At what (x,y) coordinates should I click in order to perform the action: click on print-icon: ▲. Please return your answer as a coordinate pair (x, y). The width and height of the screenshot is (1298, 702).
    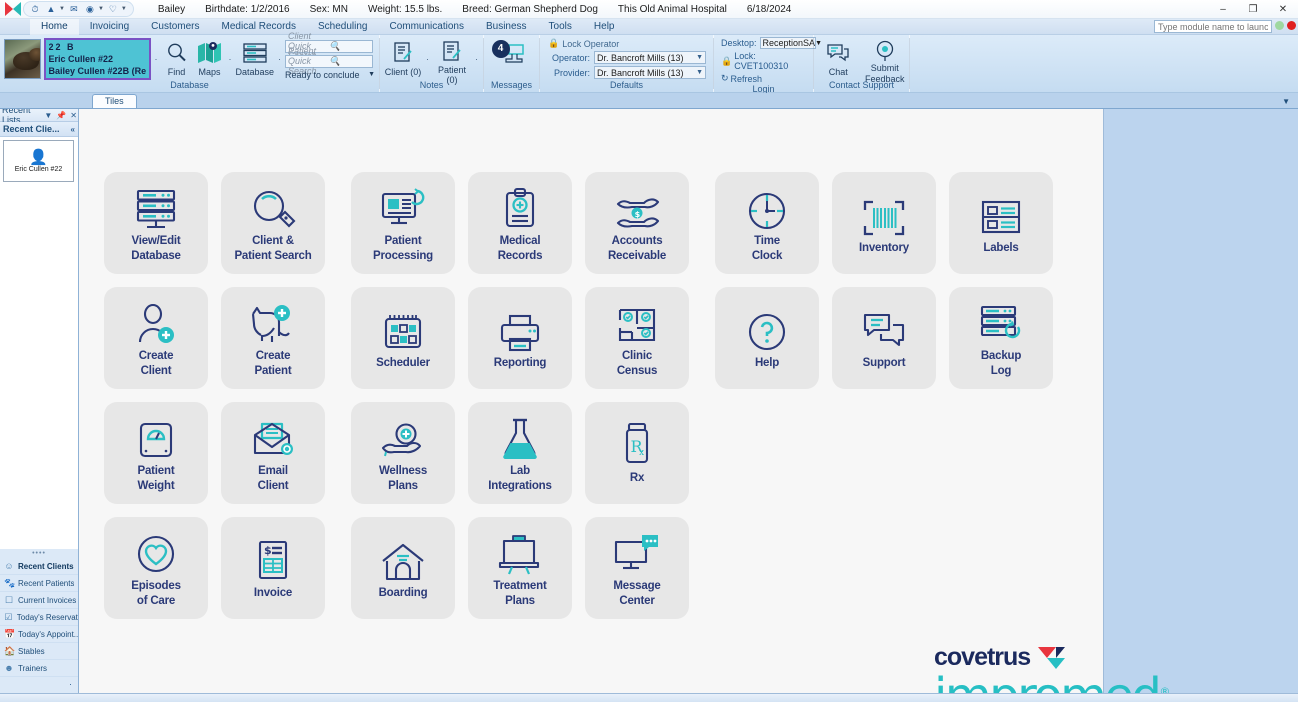
    Looking at the image, I should click on (51, 9).